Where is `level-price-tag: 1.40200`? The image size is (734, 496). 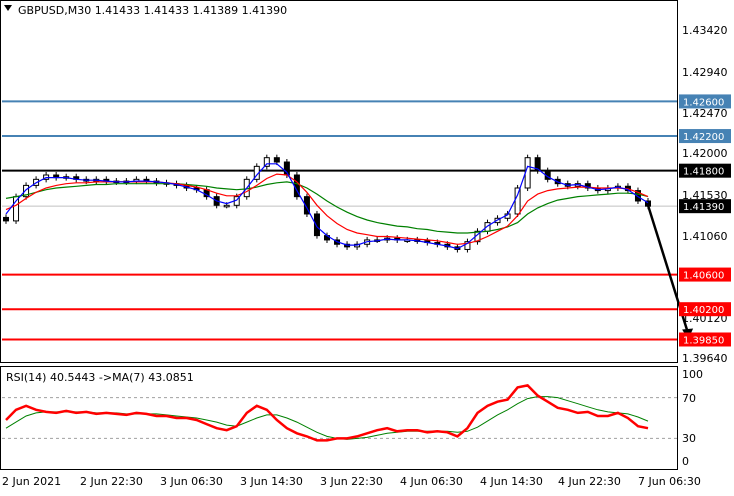 level-price-tag: 1.40200 is located at coordinates (705, 309).